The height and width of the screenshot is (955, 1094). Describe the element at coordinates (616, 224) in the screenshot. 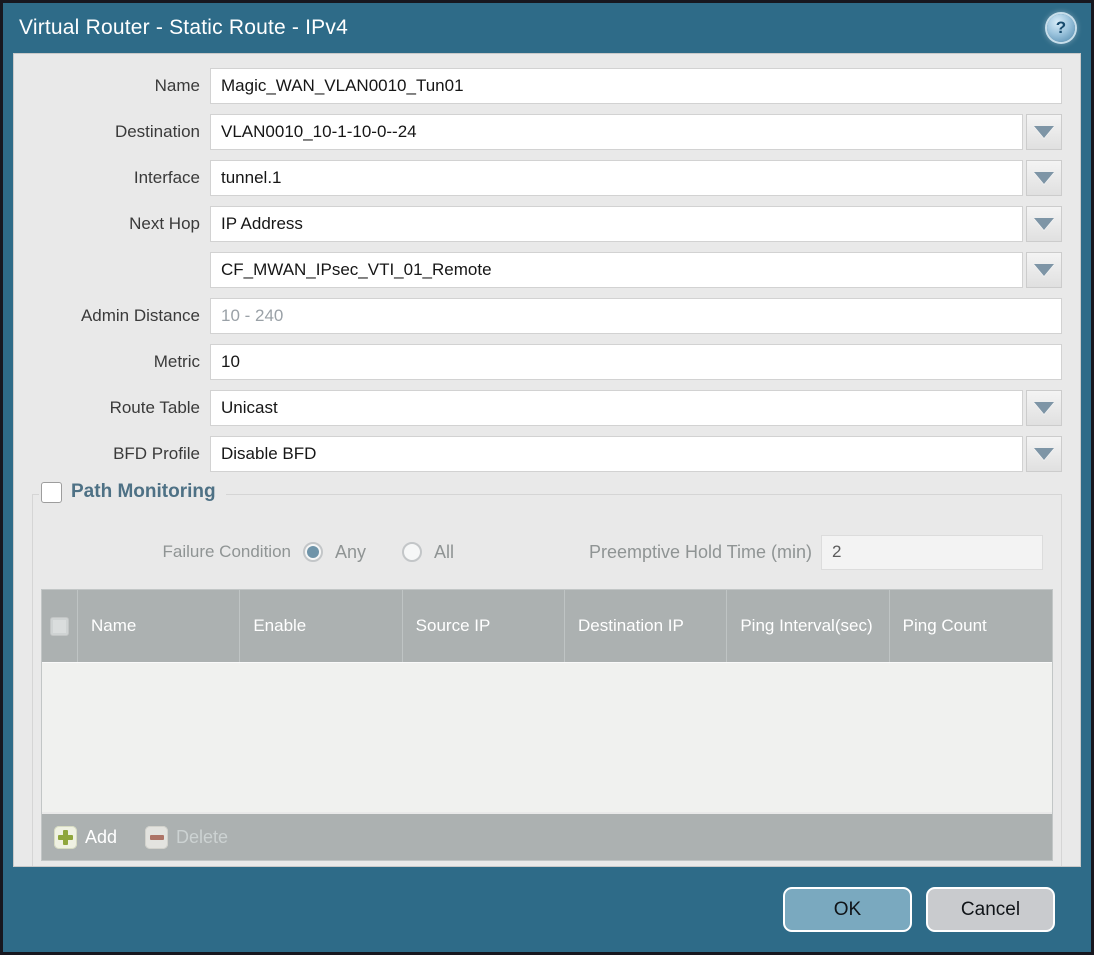

I see `next-hop-type-input` at that location.